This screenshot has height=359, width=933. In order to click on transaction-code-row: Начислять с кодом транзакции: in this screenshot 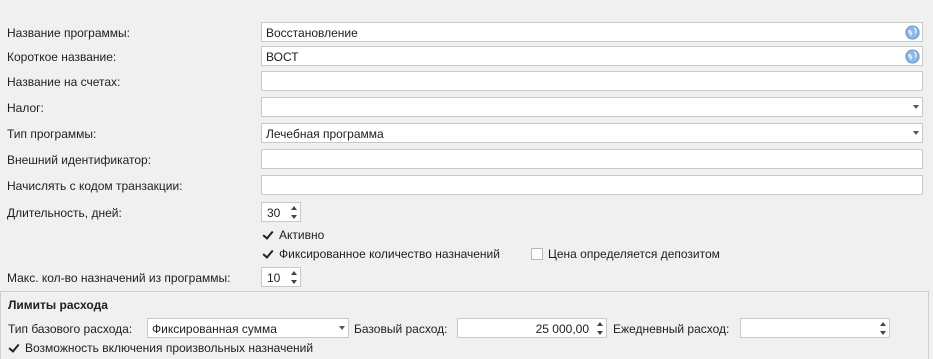, I will do `click(466, 186)`.